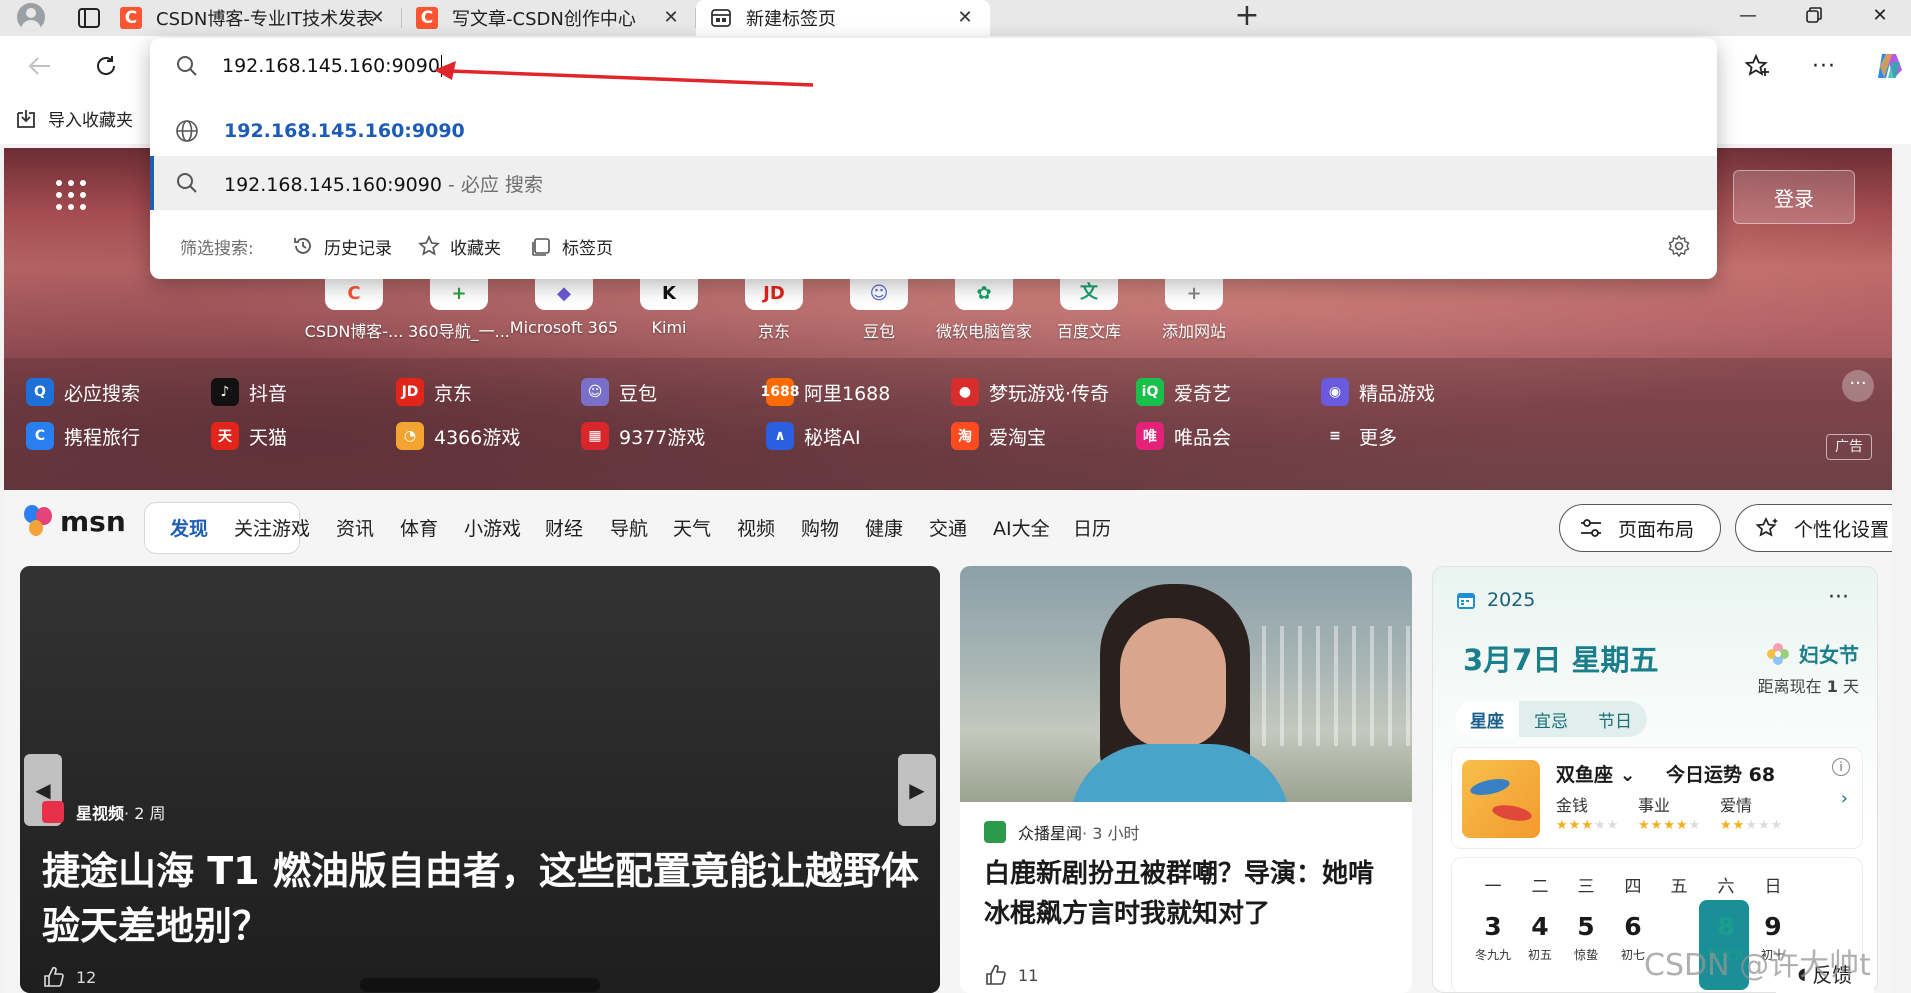 The width and height of the screenshot is (1911, 993). Describe the element at coordinates (103, 812) in the screenshot. I see `news-source: 星视频 · 2 周` at that location.